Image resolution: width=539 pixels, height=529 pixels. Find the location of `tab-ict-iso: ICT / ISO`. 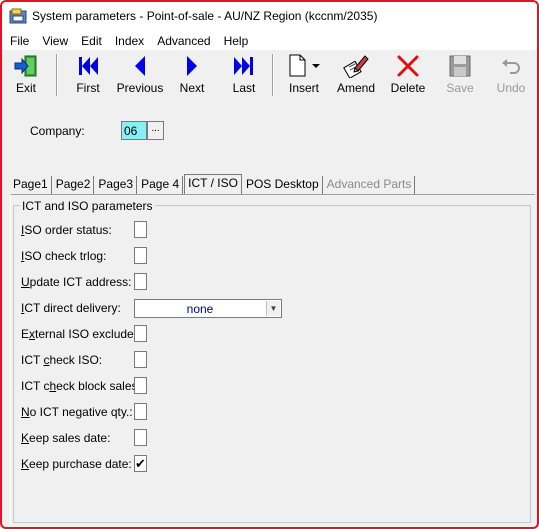

tab-ict-iso: ICT / ISO is located at coordinates (213, 184).